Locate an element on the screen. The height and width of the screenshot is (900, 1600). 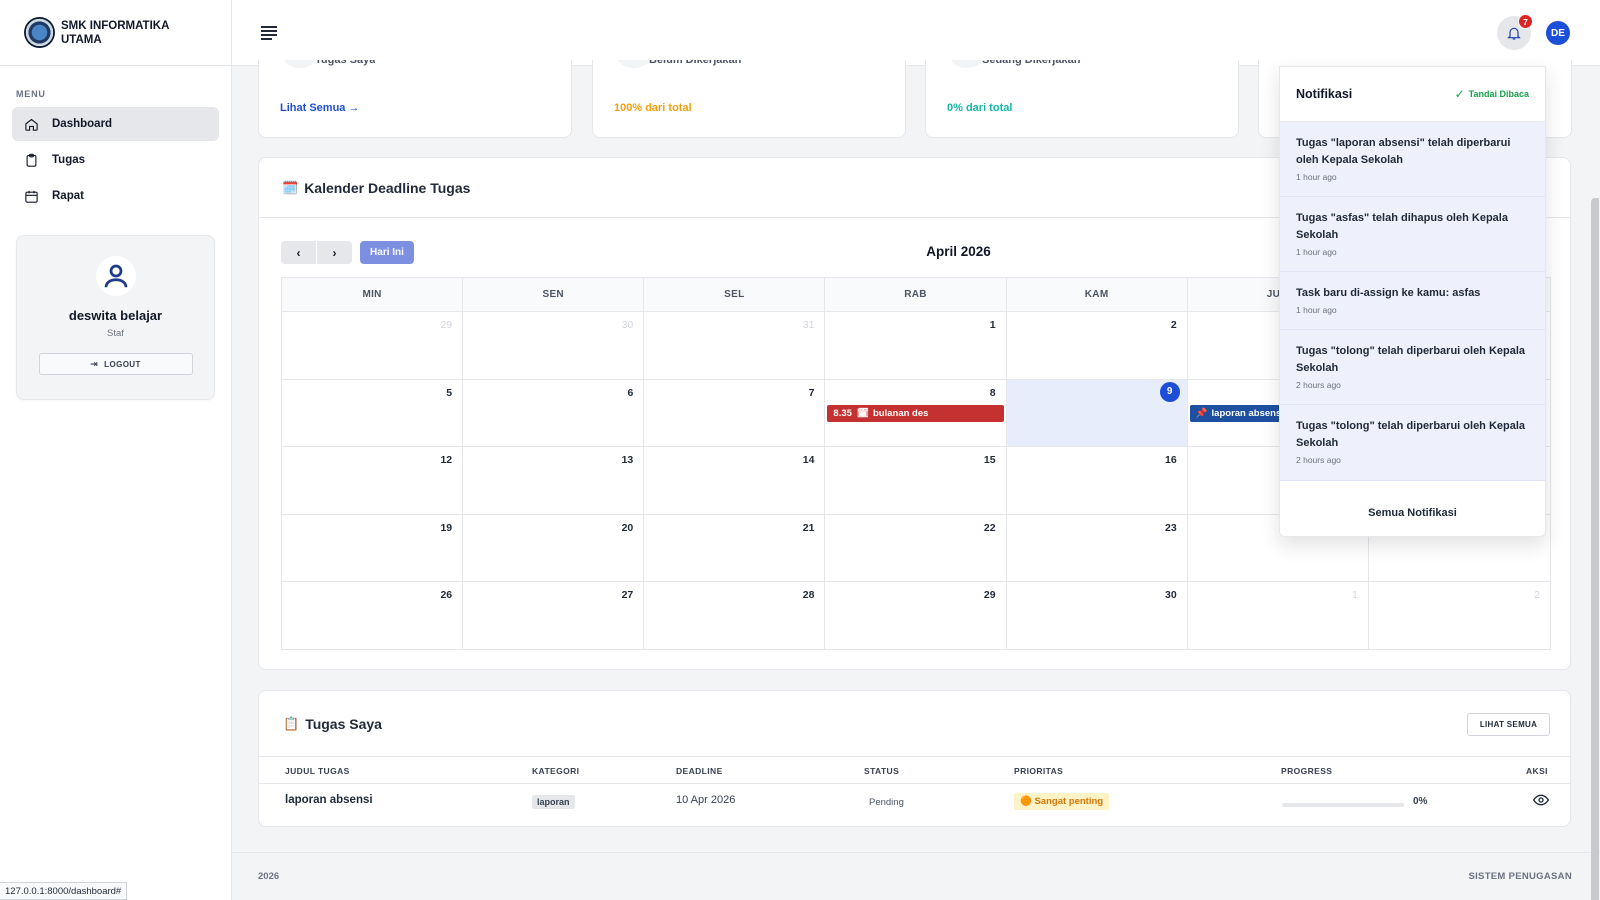
calendar-day: 23 is located at coordinates (1097, 548).